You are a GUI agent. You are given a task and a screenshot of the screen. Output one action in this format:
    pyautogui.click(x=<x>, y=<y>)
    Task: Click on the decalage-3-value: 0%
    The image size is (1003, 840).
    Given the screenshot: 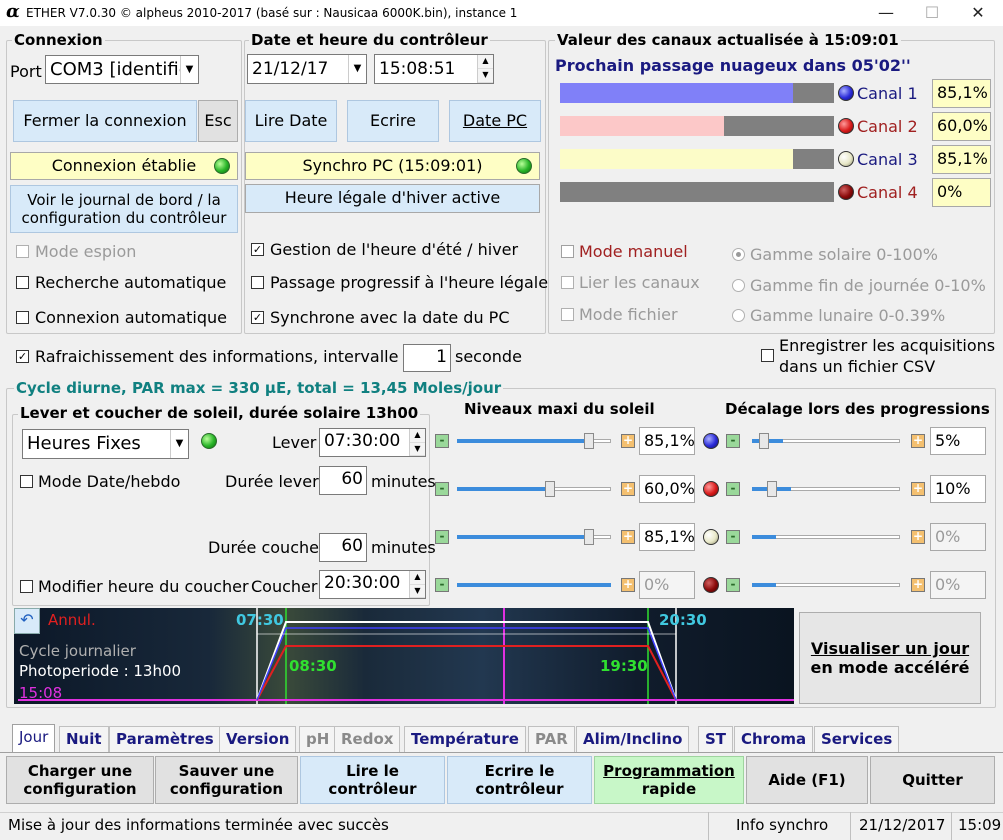 What is the action you would take?
    pyautogui.click(x=958, y=537)
    